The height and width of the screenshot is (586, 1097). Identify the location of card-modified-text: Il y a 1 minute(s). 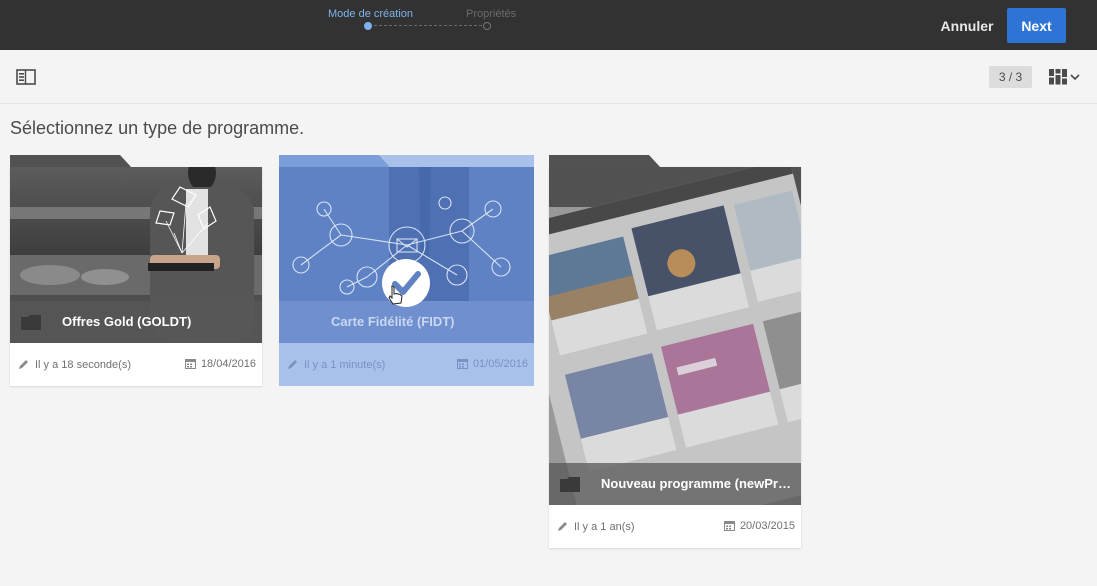
(345, 365).